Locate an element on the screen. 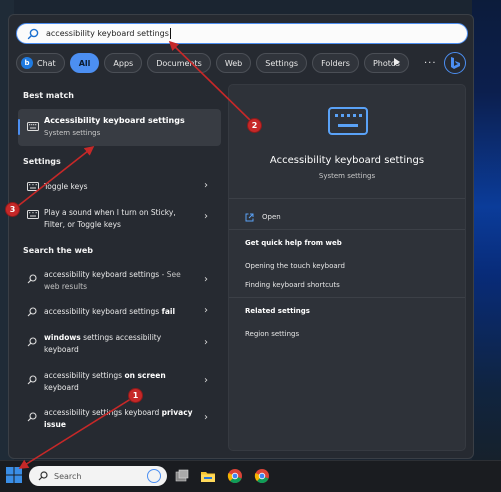  filter-documents: Documents is located at coordinates (179, 63).